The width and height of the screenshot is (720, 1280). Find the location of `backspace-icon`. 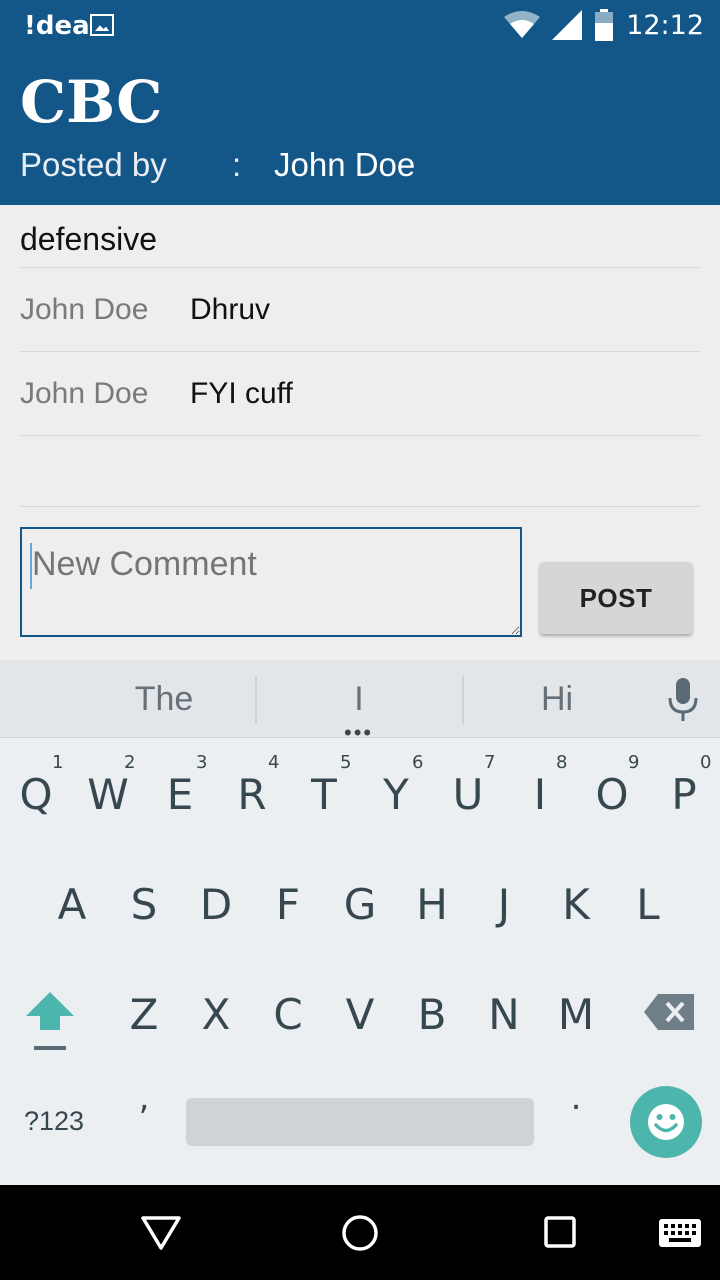

backspace-icon is located at coordinates (669, 1012).